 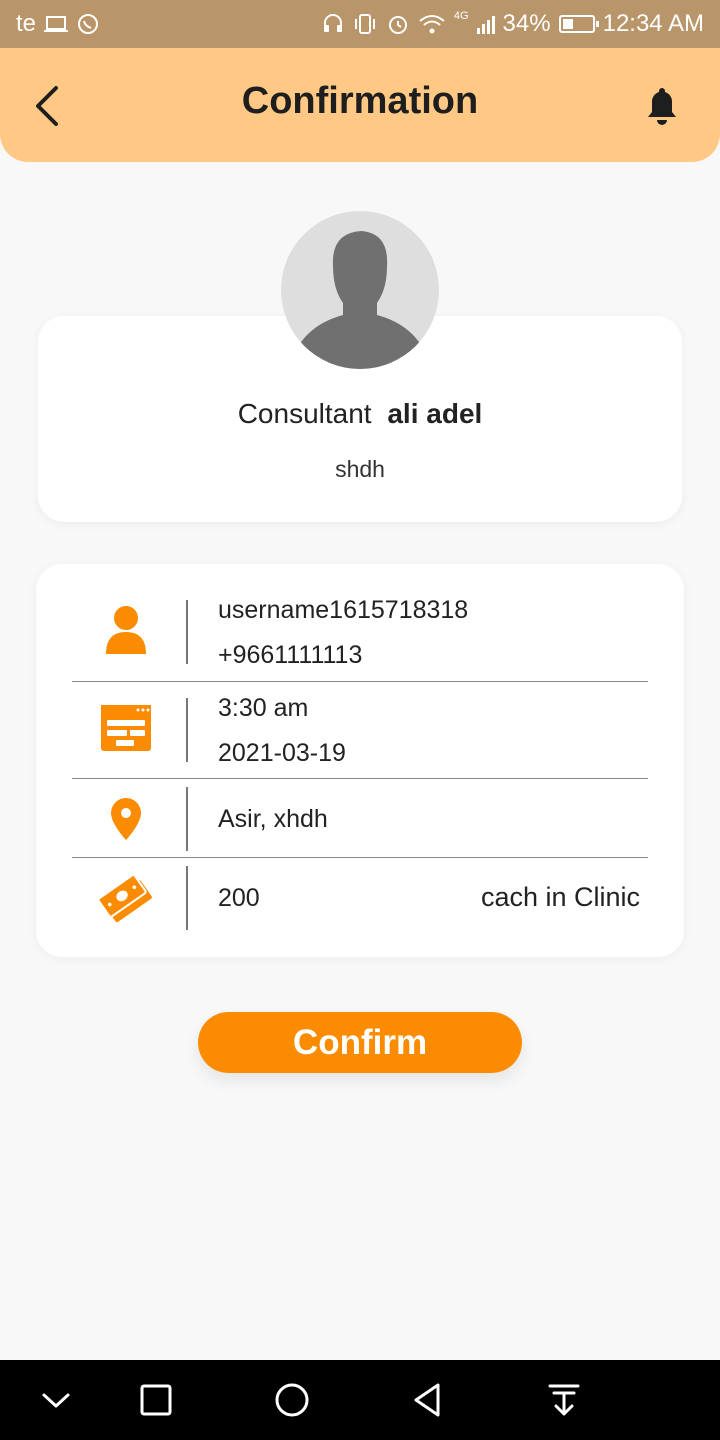 I want to click on appointment-date: 2021-03-19, so click(x=282, y=753).